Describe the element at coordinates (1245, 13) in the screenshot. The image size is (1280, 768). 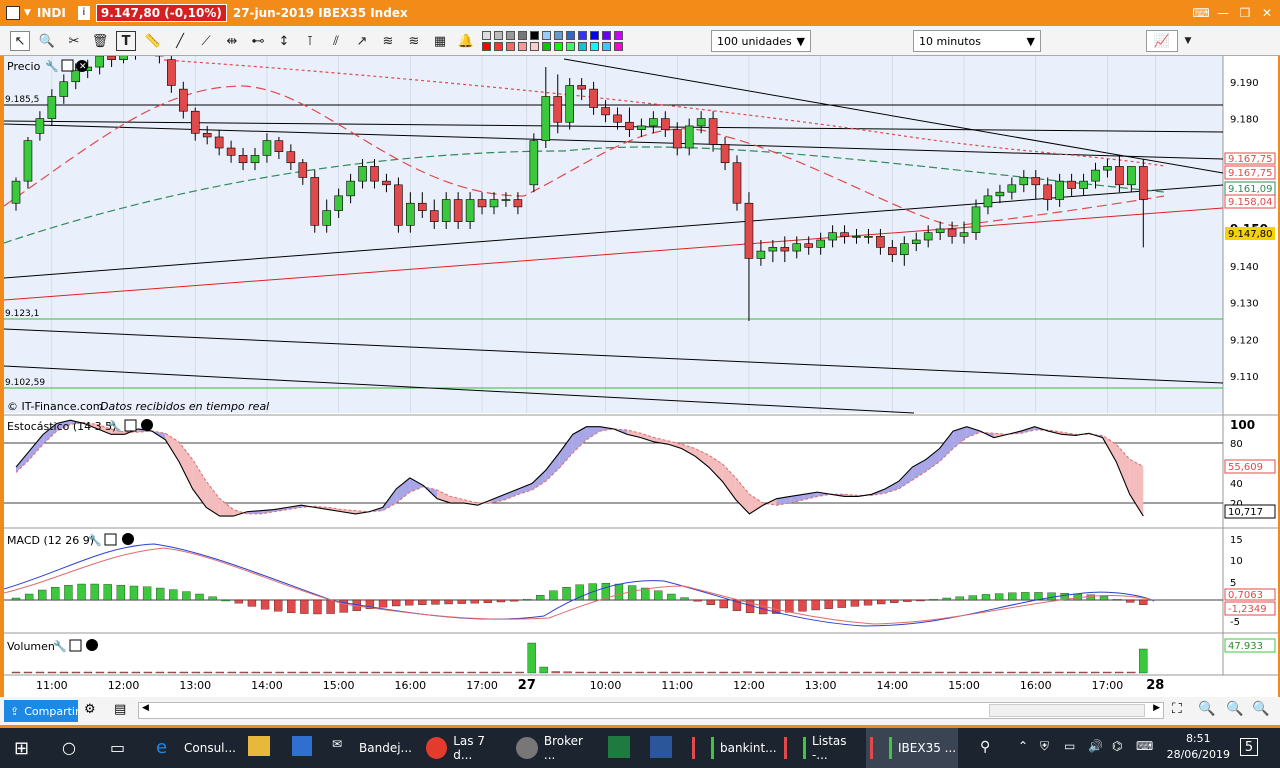
I see `restore-icon: ❐` at that location.